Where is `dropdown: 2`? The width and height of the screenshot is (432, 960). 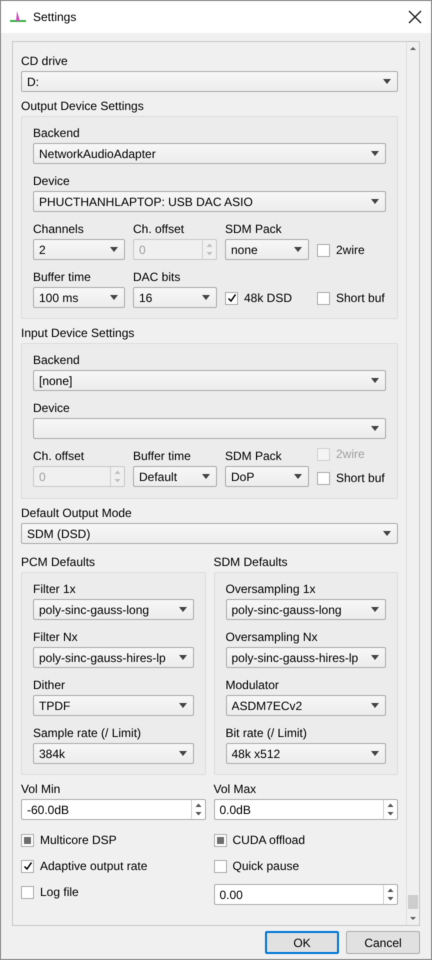
dropdown: 2 is located at coordinates (79, 249).